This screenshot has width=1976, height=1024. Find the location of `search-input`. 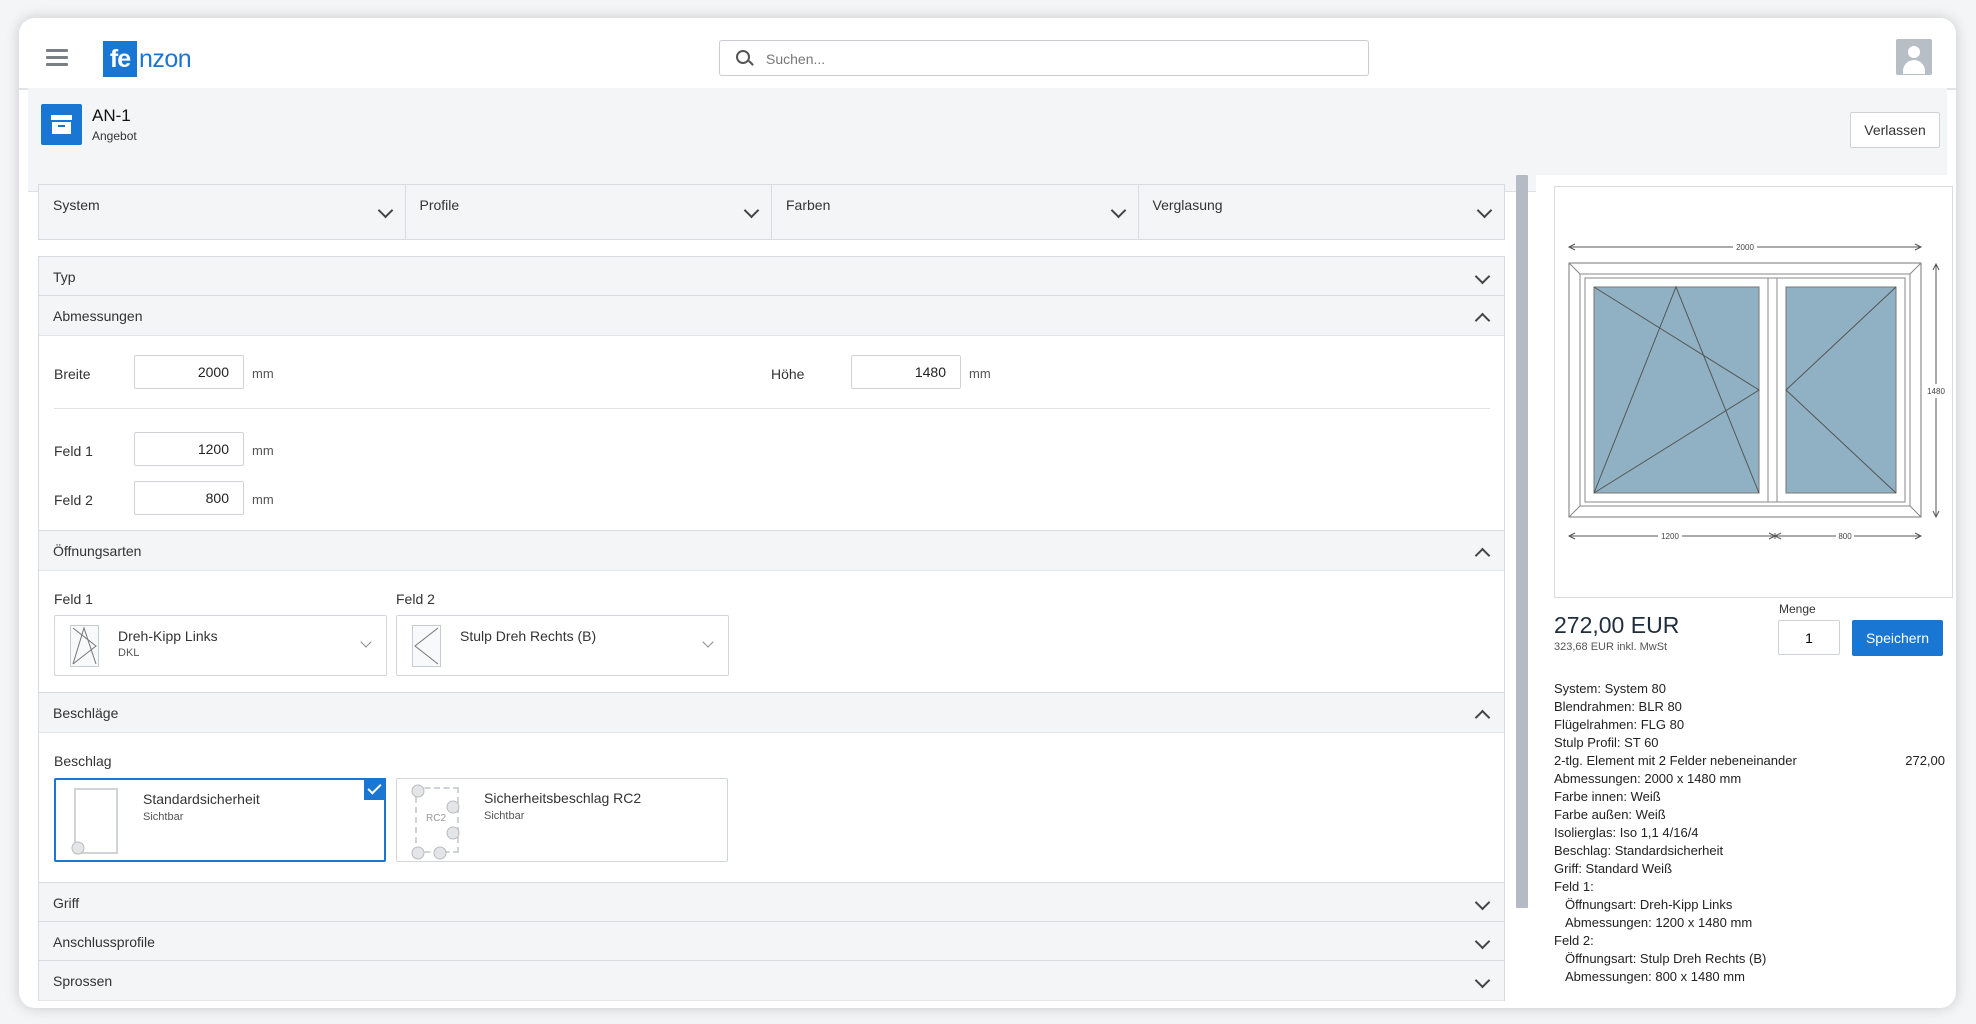

search-input is located at coordinates (1056, 59).